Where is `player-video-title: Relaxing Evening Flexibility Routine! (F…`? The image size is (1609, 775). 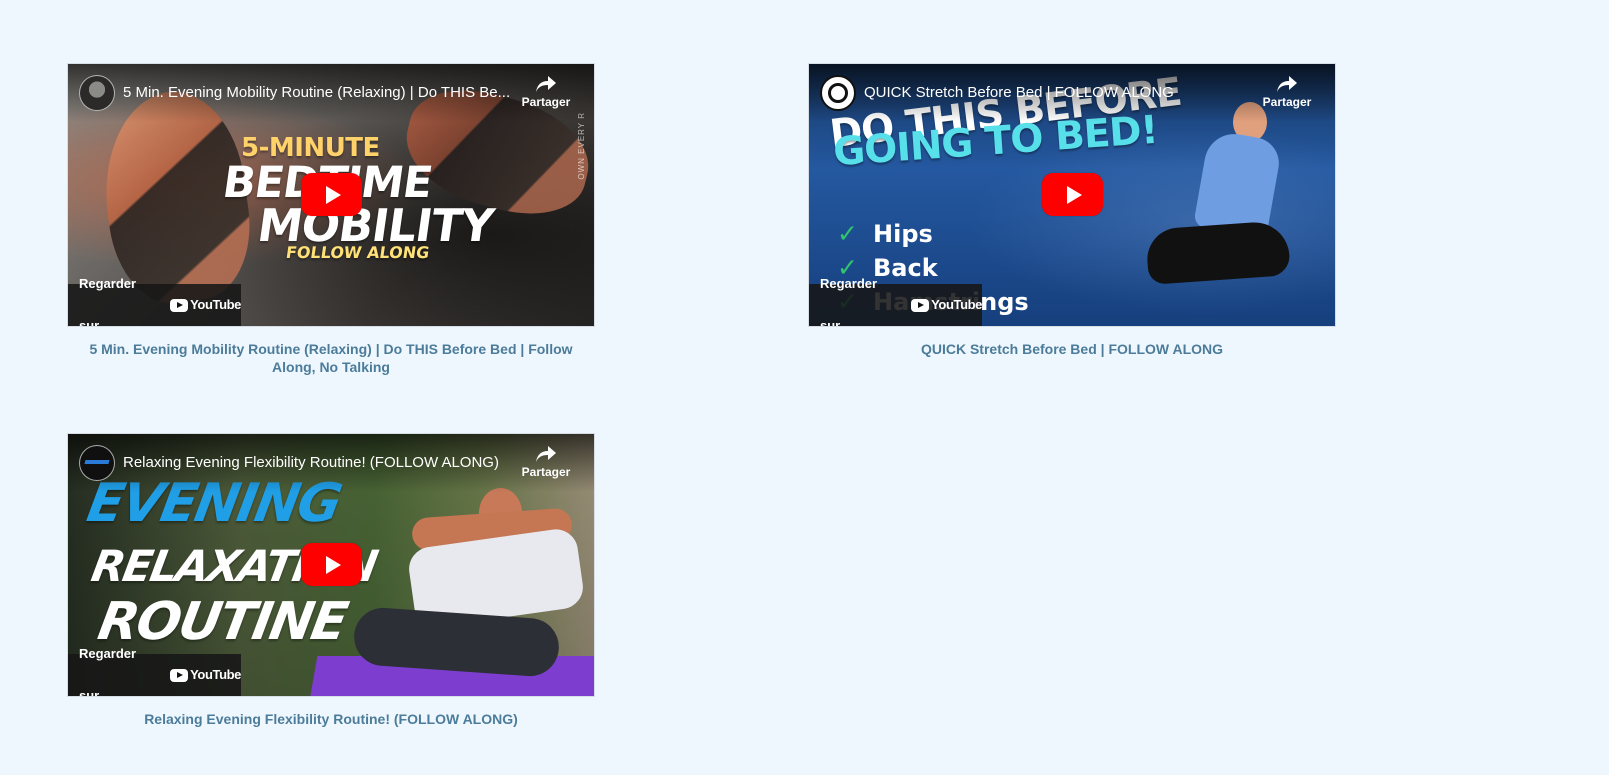 player-video-title: Relaxing Evening Flexibility Routine! (F… is located at coordinates (320, 463).